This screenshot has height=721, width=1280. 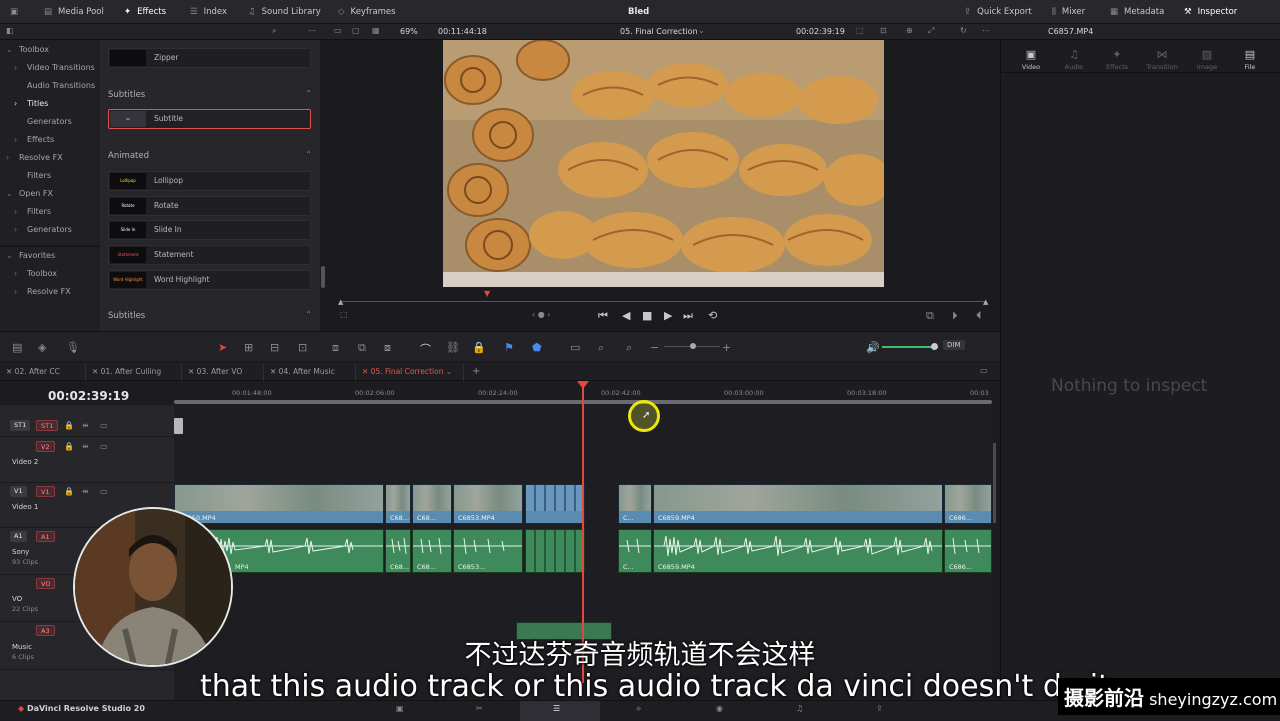 What do you see at coordinates (284, 12) in the screenshot?
I see `sound-library-button: ♫ Sound Library` at bounding box center [284, 12].